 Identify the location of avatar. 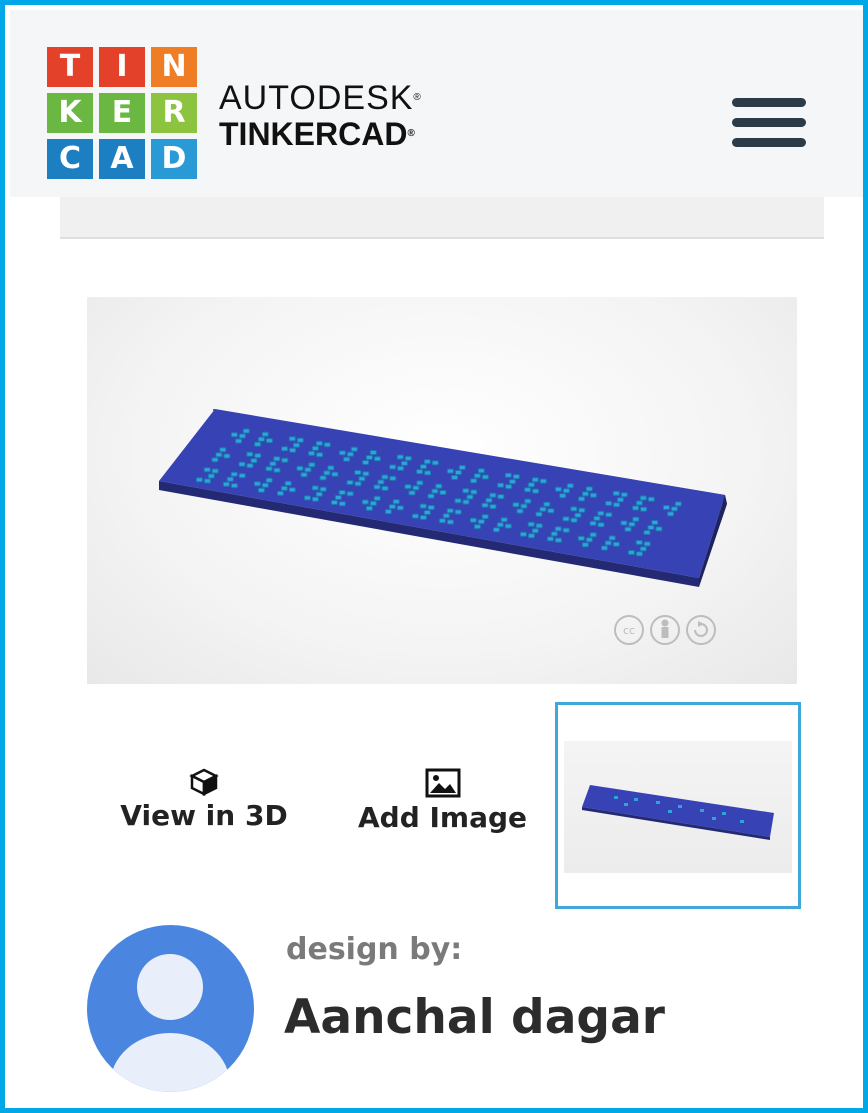
(170, 1008).